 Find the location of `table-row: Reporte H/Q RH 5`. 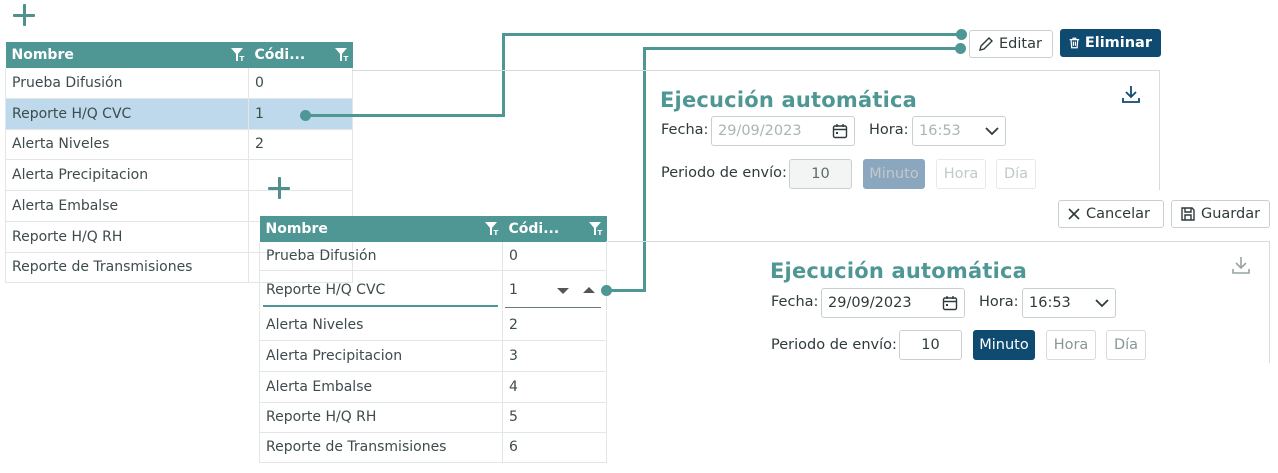

table-row: Reporte H/Q RH 5 is located at coordinates (433, 417).